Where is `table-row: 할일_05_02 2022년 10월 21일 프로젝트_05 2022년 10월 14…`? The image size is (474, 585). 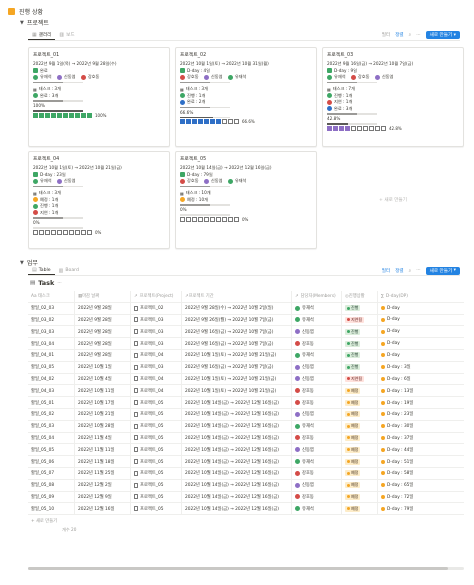 table-row: 할일_05_02 2022년 10월 21일 프로젝트_05 2022년 10월 14… is located at coordinates (246, 414).